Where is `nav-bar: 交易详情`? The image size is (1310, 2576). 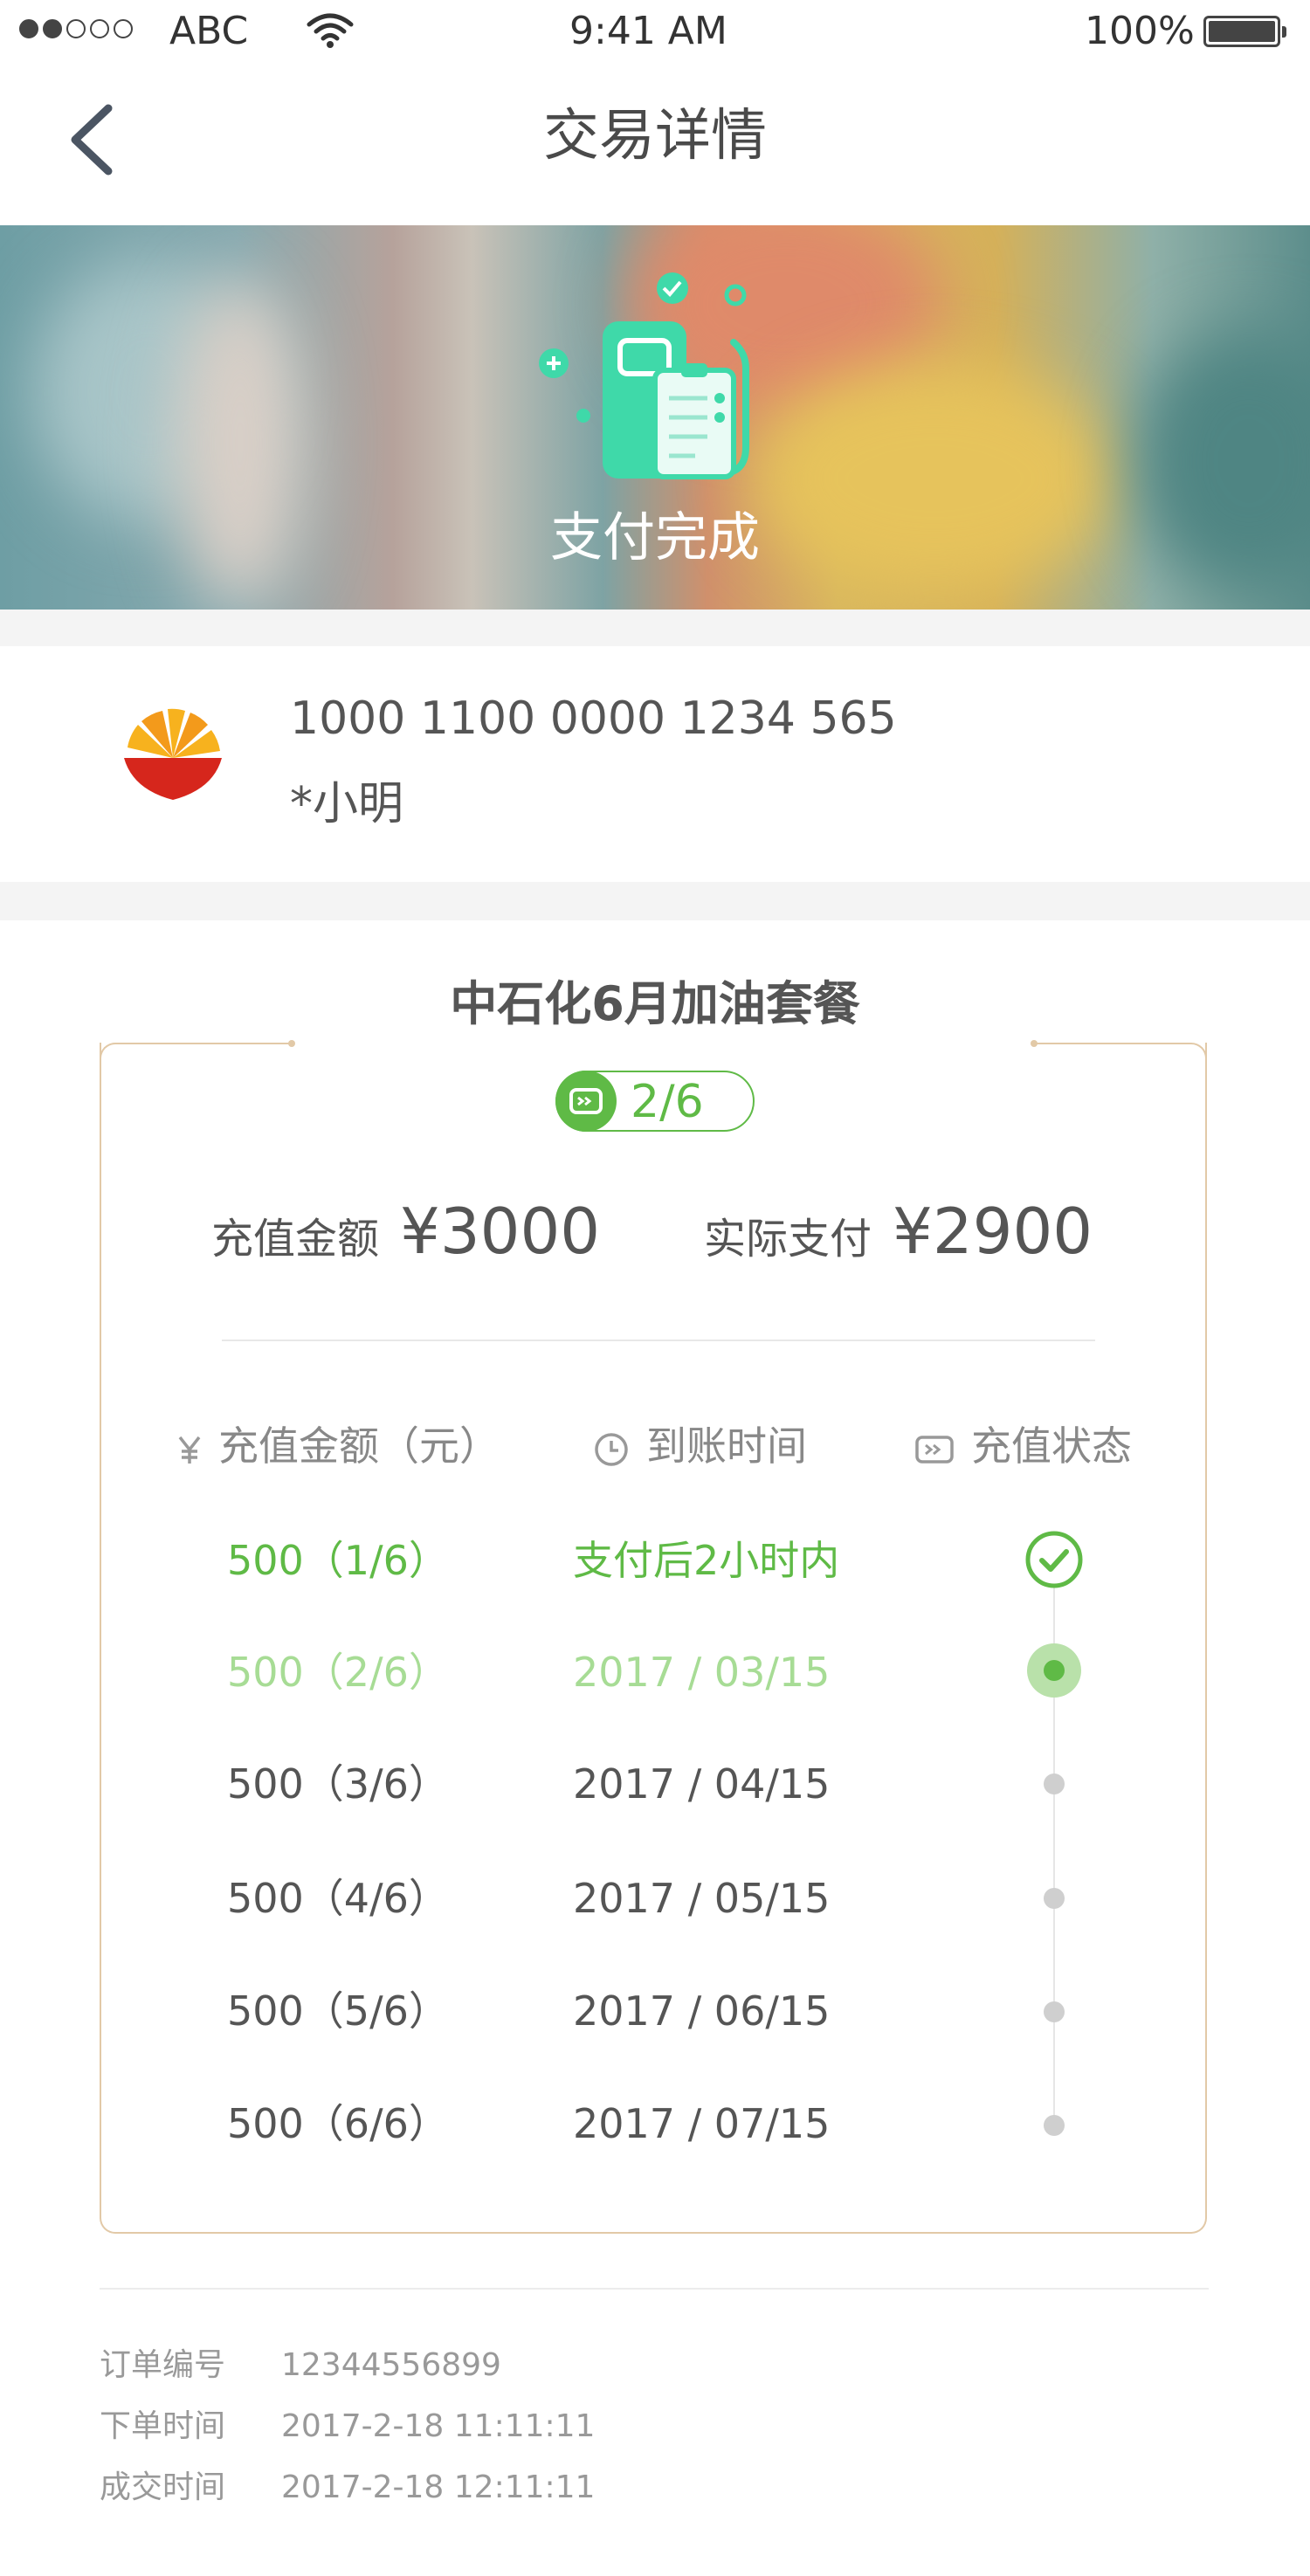 nav-bar: 交易详情 is located at coordinates (655, 144).